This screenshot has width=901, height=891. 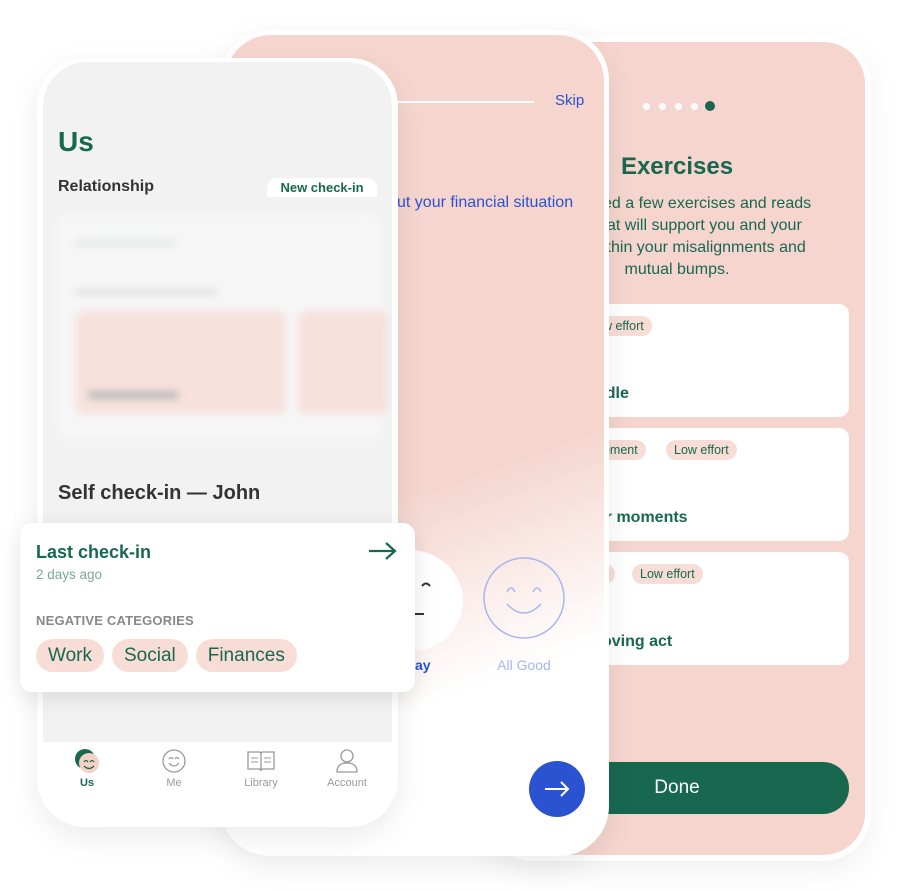 I want to click on negative-categories-label: NEGATIVE CATEGORIES, so click(x=115, y=620).